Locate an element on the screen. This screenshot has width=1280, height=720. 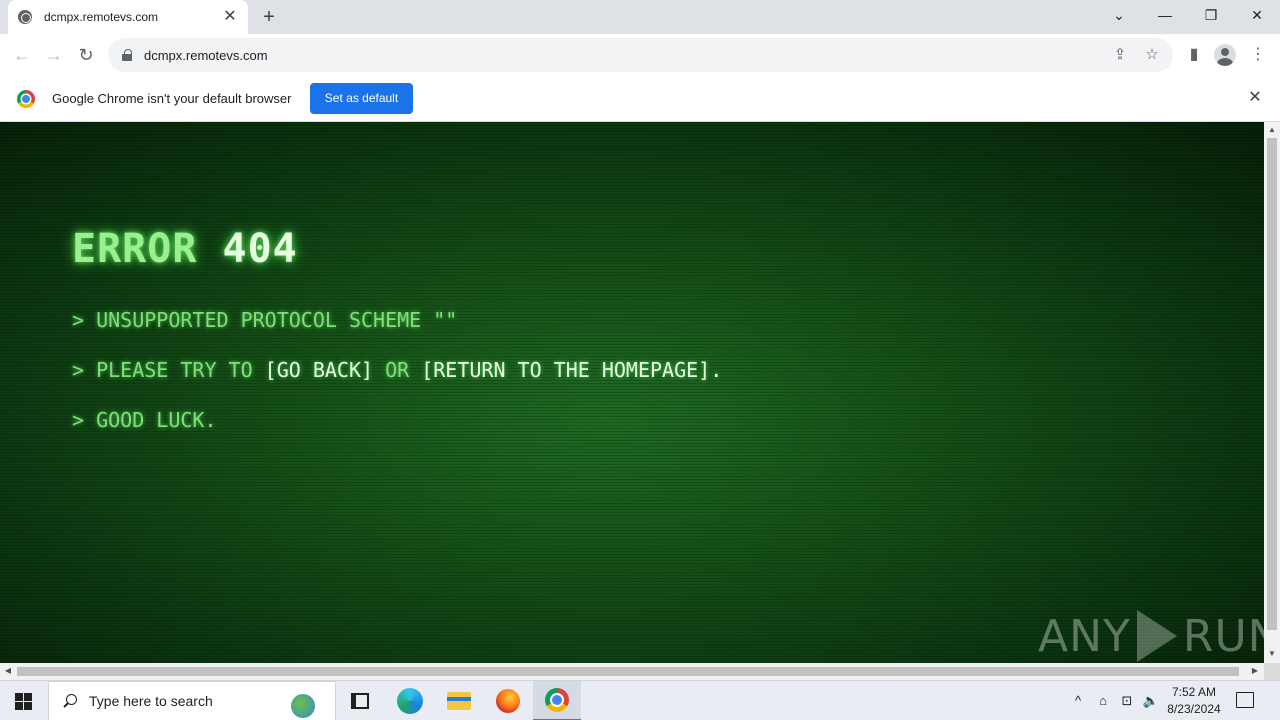
notification-center-icon is located at coordinates (1245, 700).